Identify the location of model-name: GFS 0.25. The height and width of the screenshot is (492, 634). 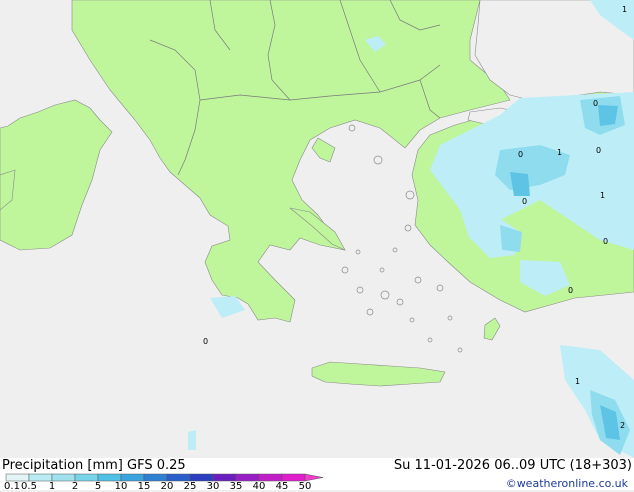
(156, 465).